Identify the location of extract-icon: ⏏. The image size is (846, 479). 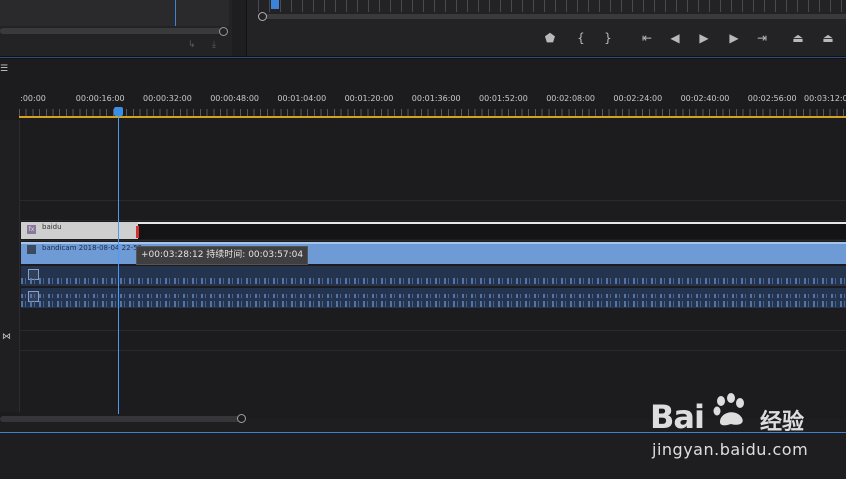
(828, 38).